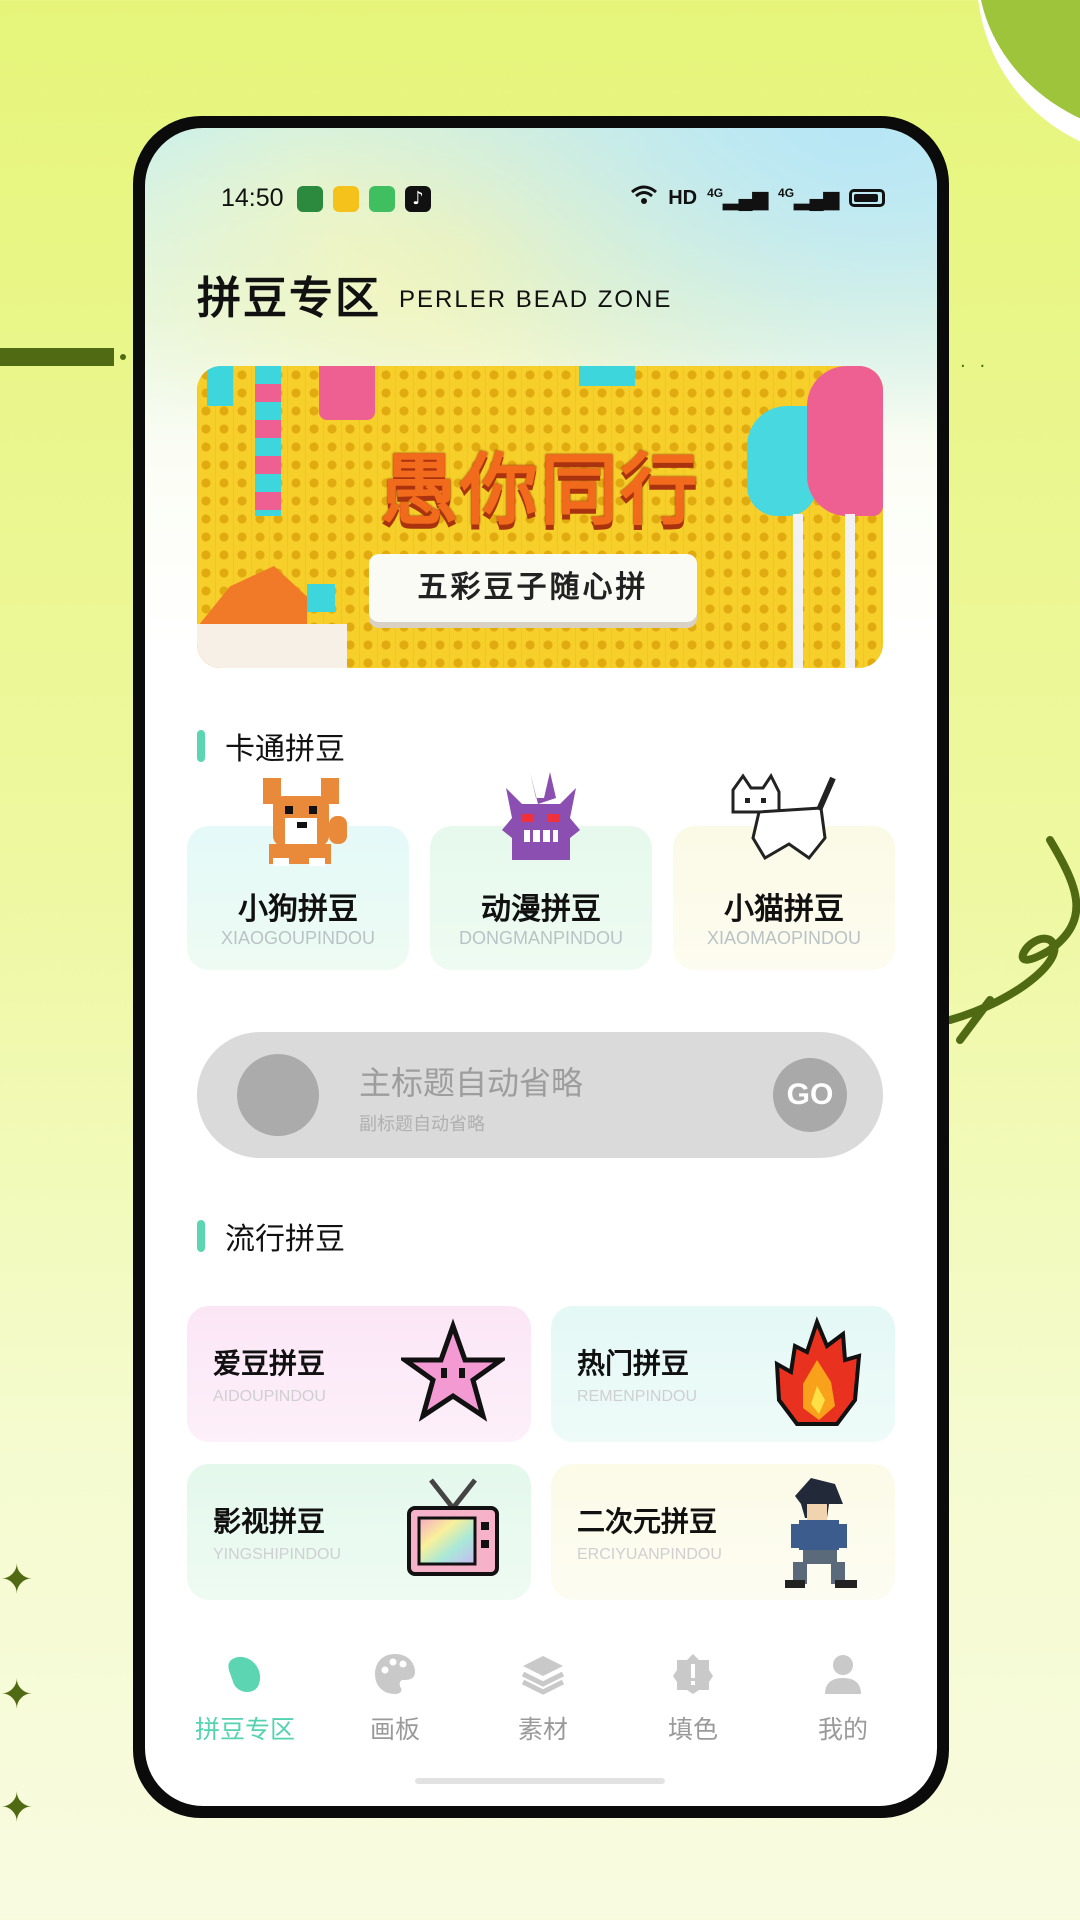 This screenshot has width=1080, height=1920. What do you see at coordinates (843, 1703) in the screenshot?
I see `tab-profile: 我的` at bounding box center [843, 1703].